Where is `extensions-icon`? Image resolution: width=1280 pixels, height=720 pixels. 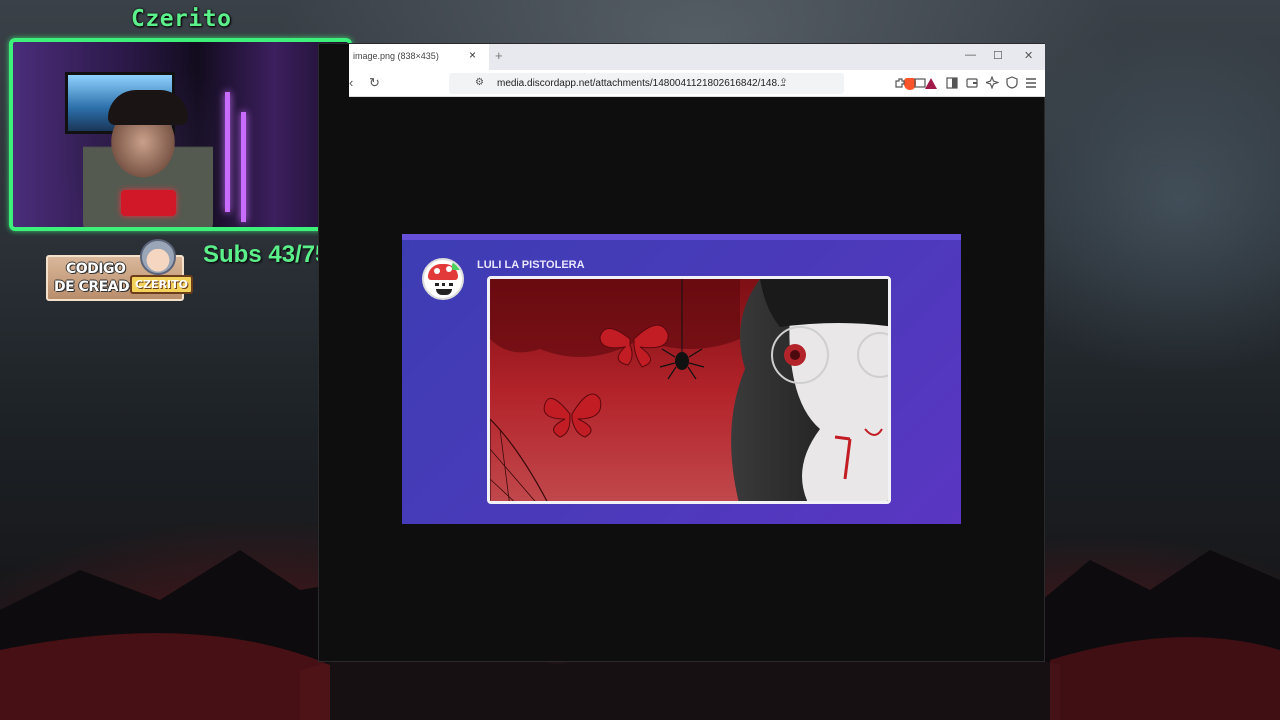 extensions-icon is located at coordinates (900, 83).